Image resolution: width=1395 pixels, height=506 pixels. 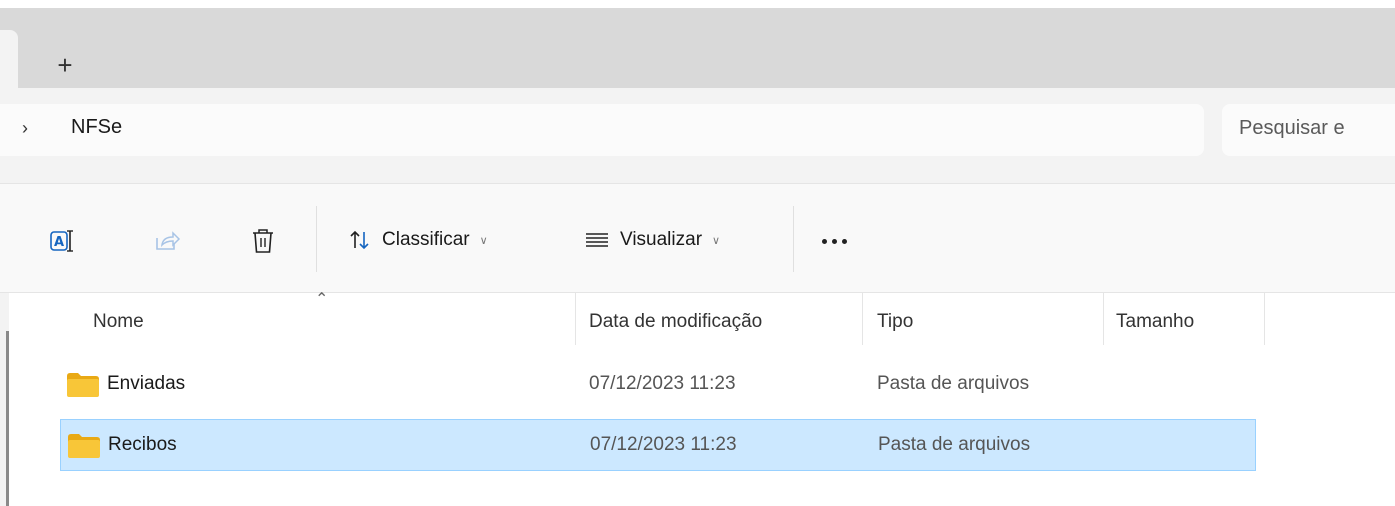 What do you see at coordinates (4, 399) in the screenshot?
I see `navigation-pane-edge` at bounding box center [4, 399].